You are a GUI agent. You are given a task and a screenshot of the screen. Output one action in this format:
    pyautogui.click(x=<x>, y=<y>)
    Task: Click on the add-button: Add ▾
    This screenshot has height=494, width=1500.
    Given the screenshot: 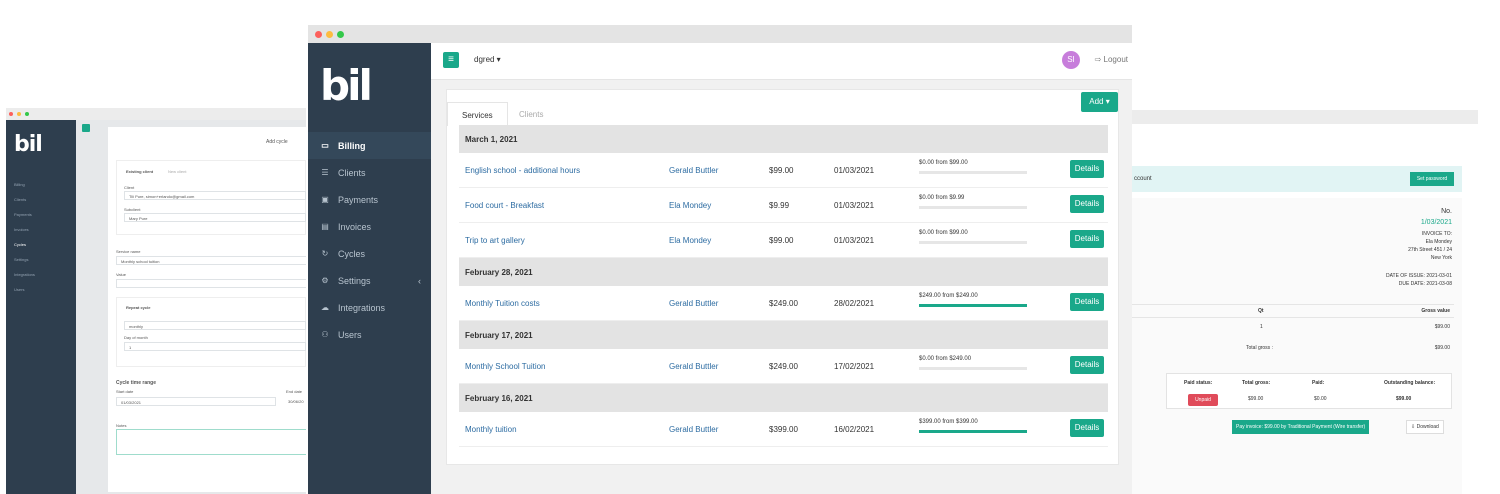 What is the action you would take?
    pyautogui.click(x=1099, y=102)
    